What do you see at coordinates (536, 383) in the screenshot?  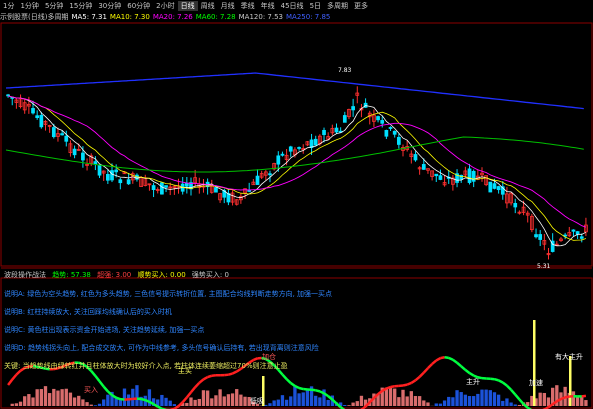 I see `signal-accel: 加速` at bounding box center [536, 383].